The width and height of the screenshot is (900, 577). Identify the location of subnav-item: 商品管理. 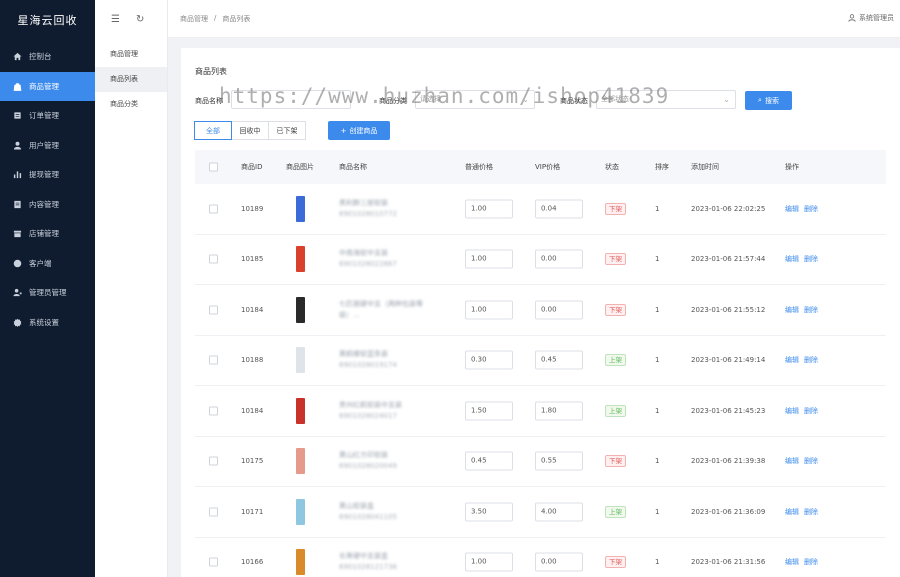
(131, 54).